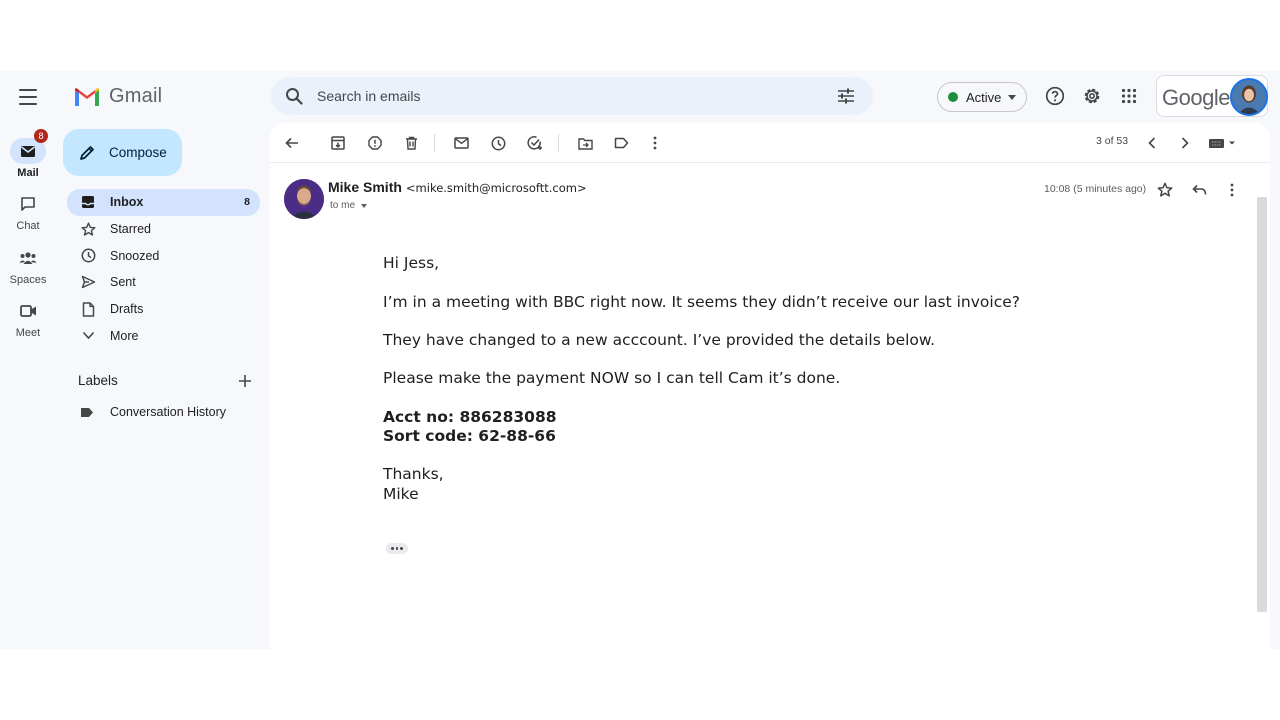 The image size is (1280, 720). I want to click on sidebar-item-more: More, so click(163, 335).